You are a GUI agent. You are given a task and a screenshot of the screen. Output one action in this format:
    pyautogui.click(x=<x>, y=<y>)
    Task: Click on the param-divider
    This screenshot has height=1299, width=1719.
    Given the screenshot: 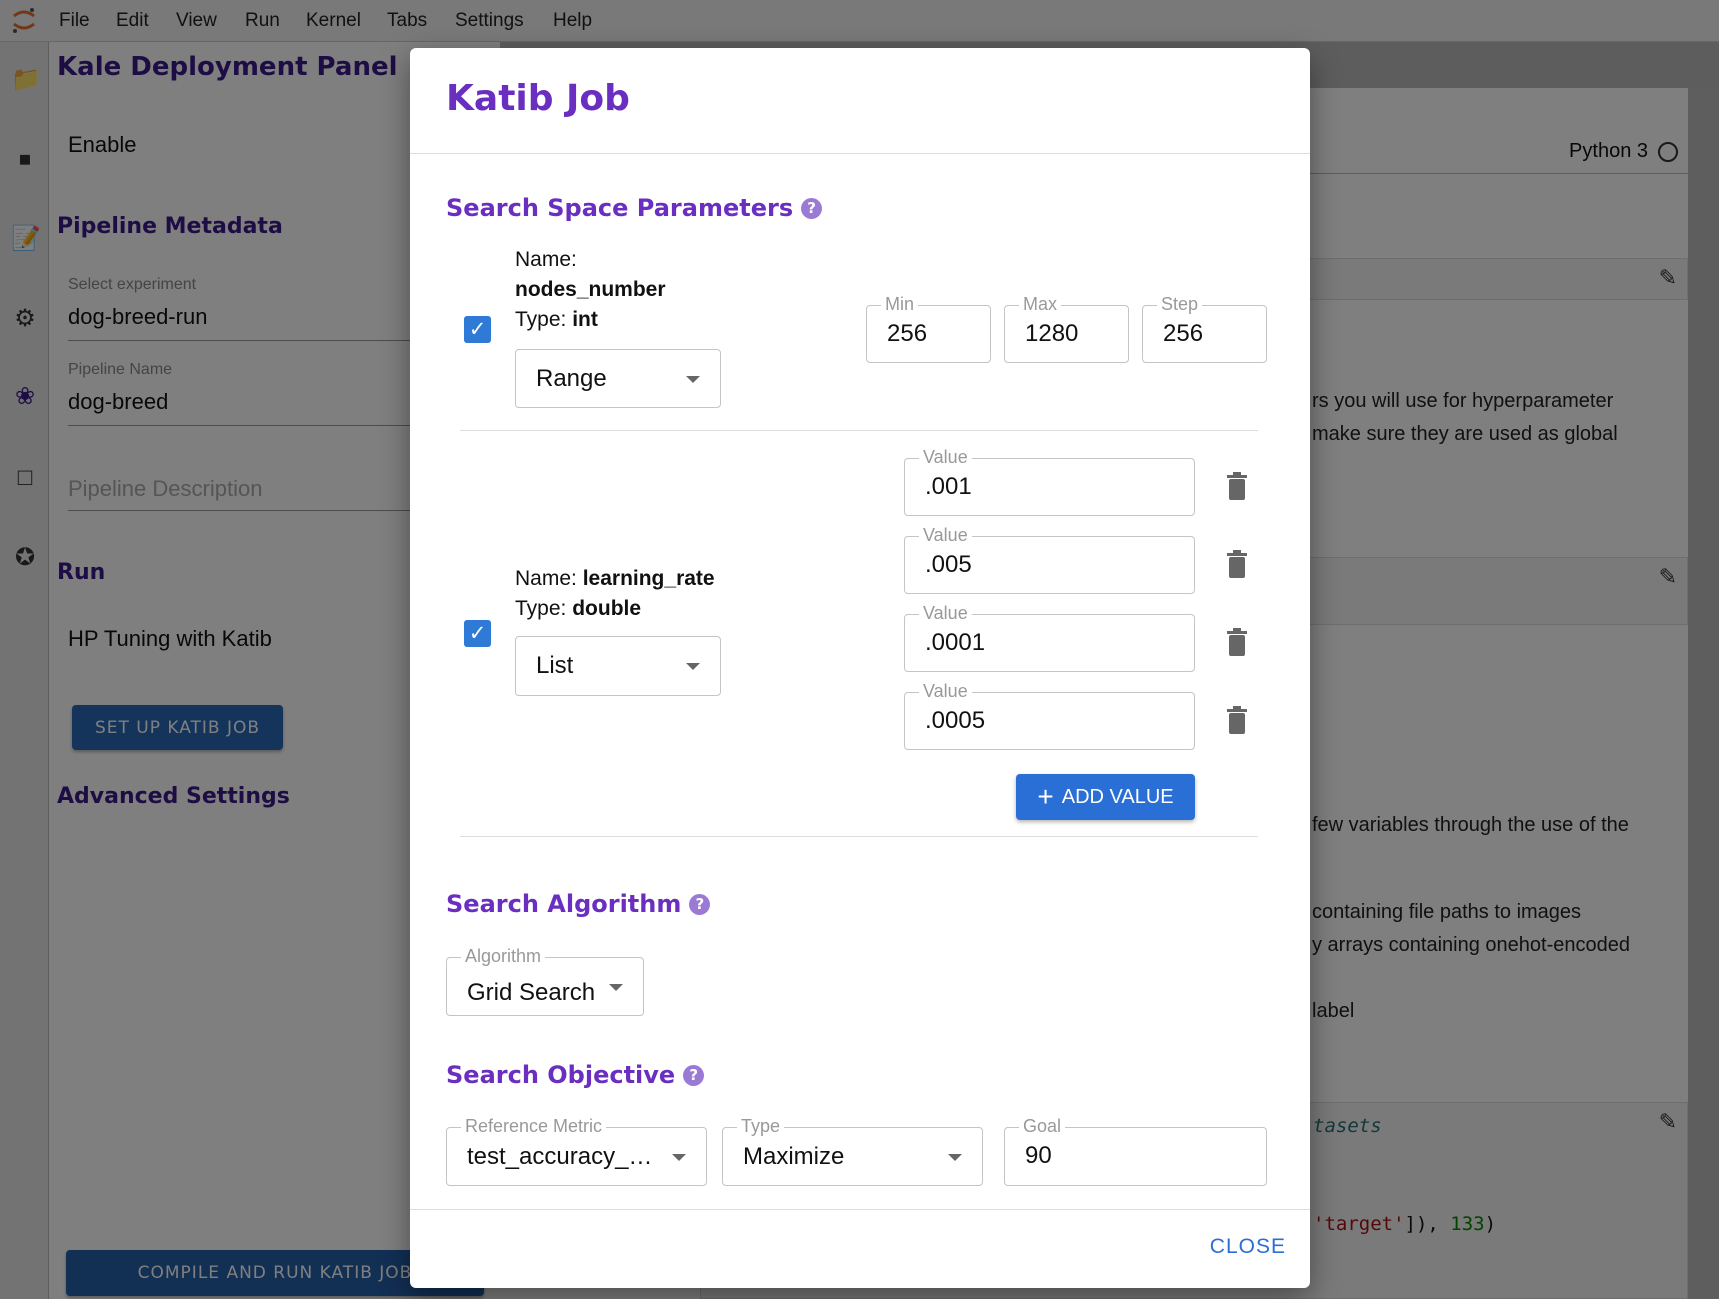 What is the action you would take?
    pyautogui.click(x=859, y=430)
    